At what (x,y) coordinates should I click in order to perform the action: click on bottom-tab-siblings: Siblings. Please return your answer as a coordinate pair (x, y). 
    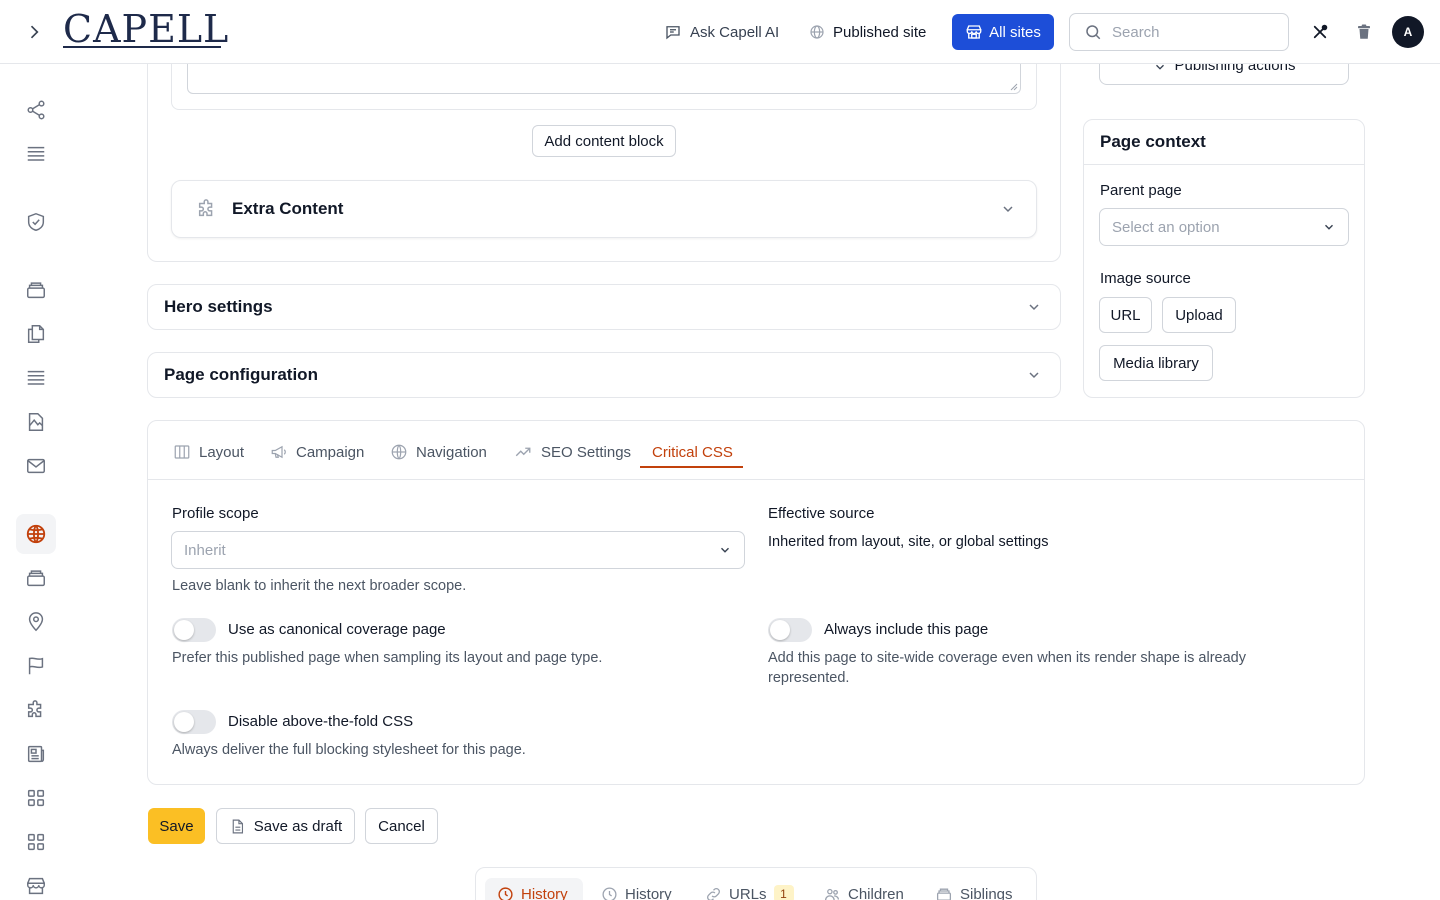
    Looking at the image, I should click on (974, 889).